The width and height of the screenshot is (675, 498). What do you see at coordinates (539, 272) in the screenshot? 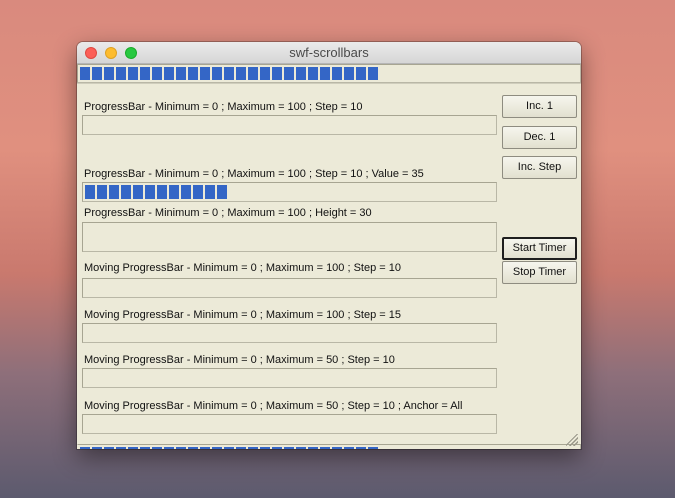
I see `stop-timer-button: Stop Timer` at bounding box center [539, 272].